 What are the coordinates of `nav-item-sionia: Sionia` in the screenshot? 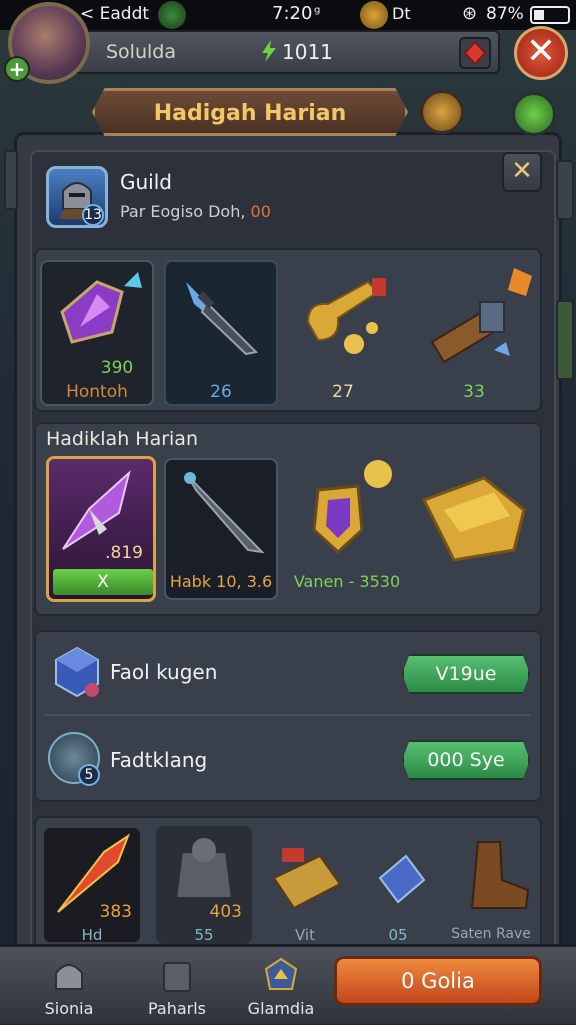 It's located at (69, 986).